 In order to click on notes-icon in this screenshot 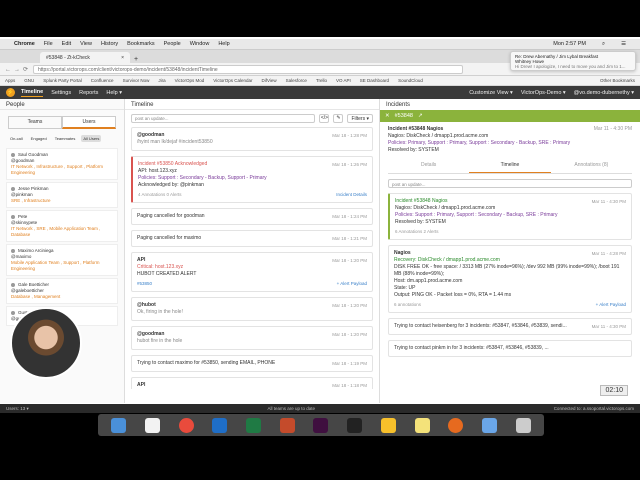, I will do `click(422, 425)`.